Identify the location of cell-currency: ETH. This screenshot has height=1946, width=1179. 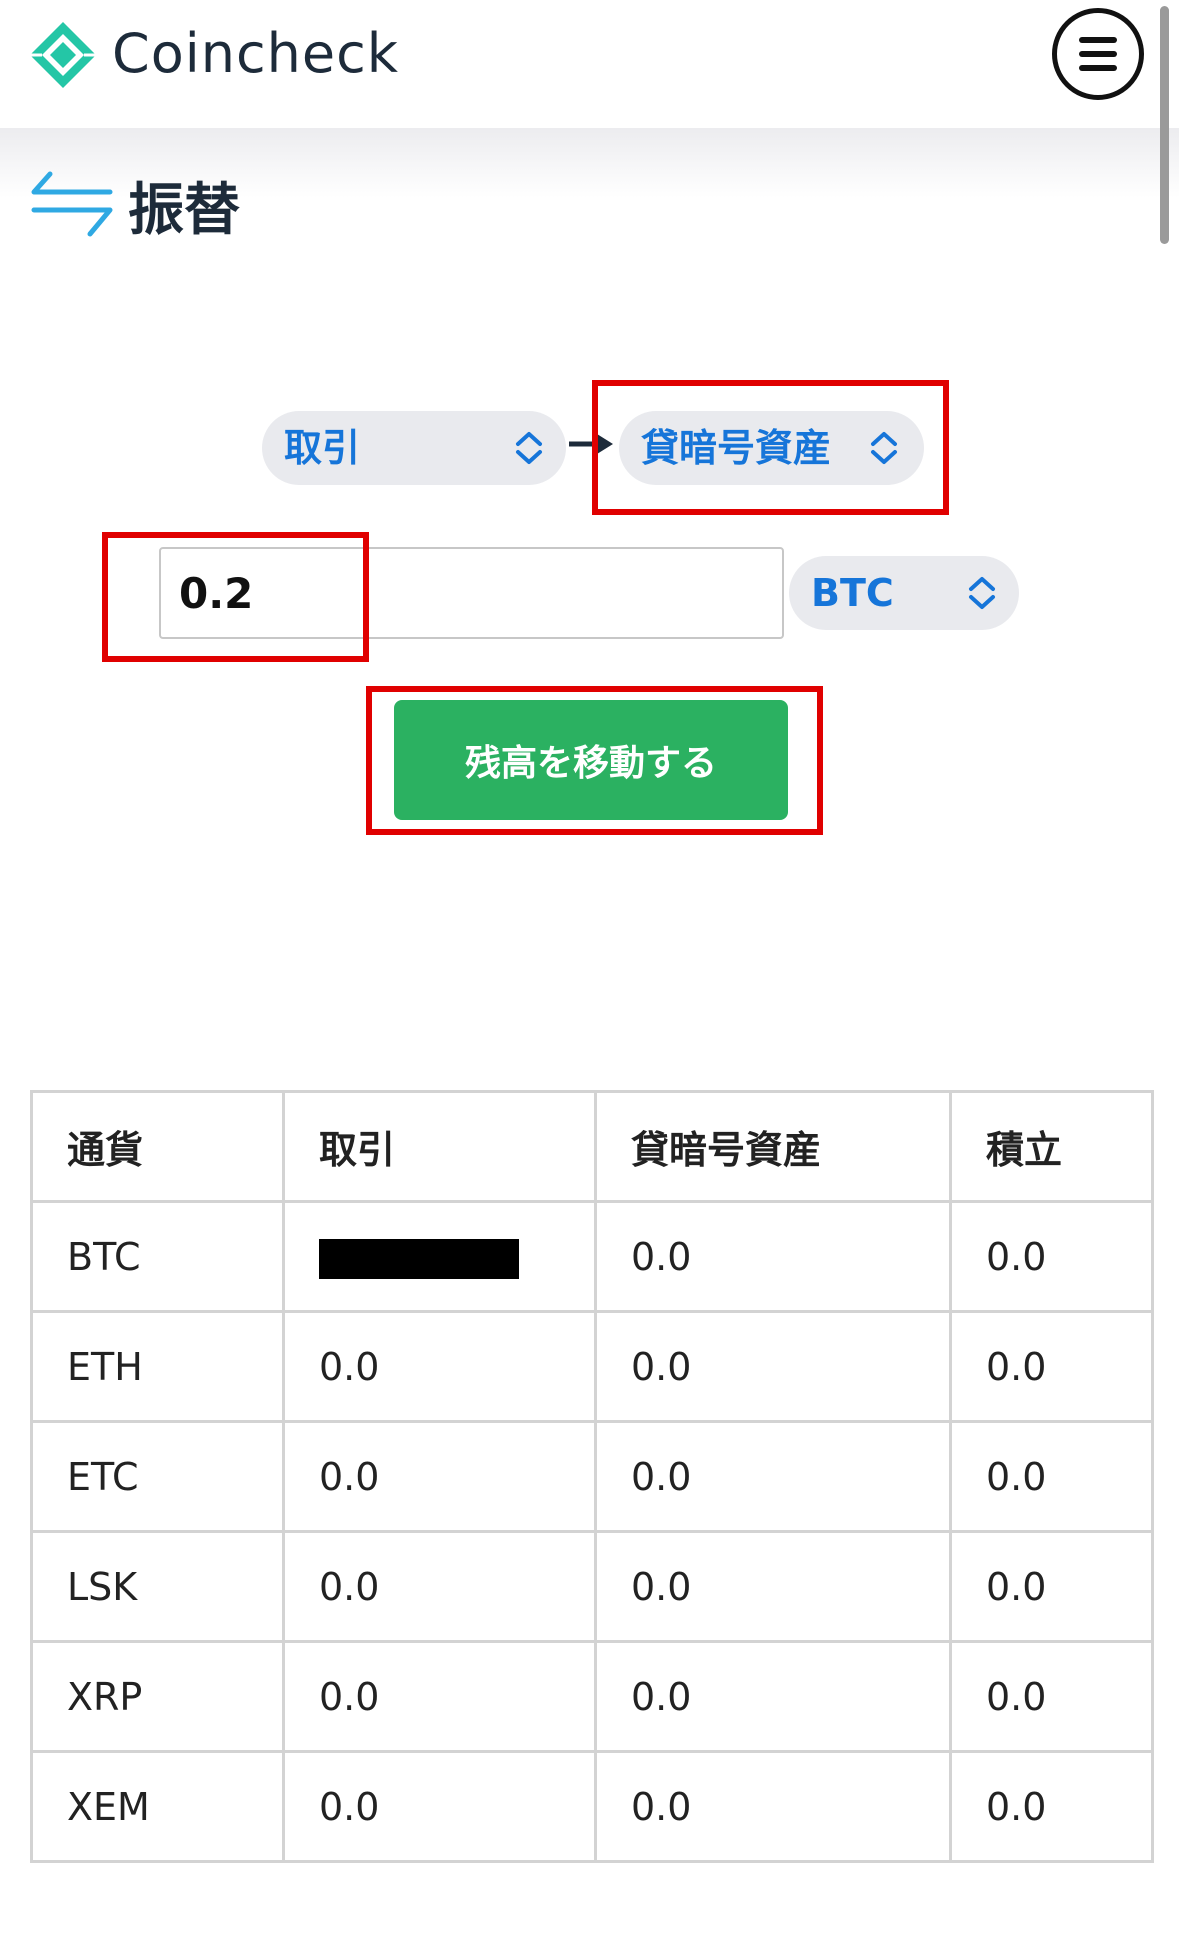
(157, 1366).